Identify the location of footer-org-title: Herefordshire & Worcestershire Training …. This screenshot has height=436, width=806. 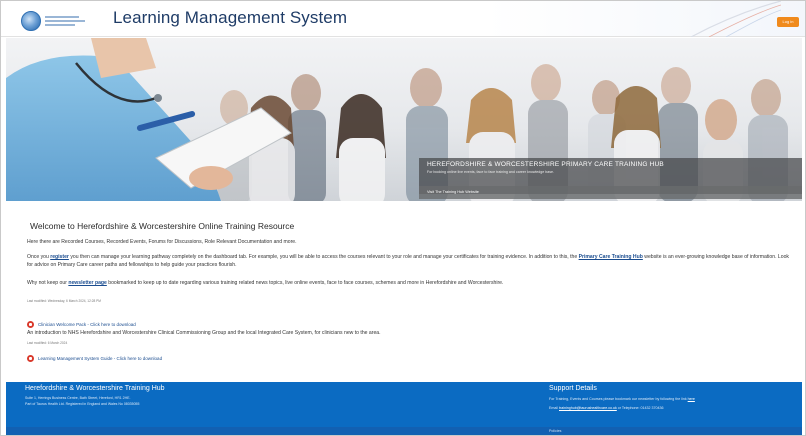
(95, 388).